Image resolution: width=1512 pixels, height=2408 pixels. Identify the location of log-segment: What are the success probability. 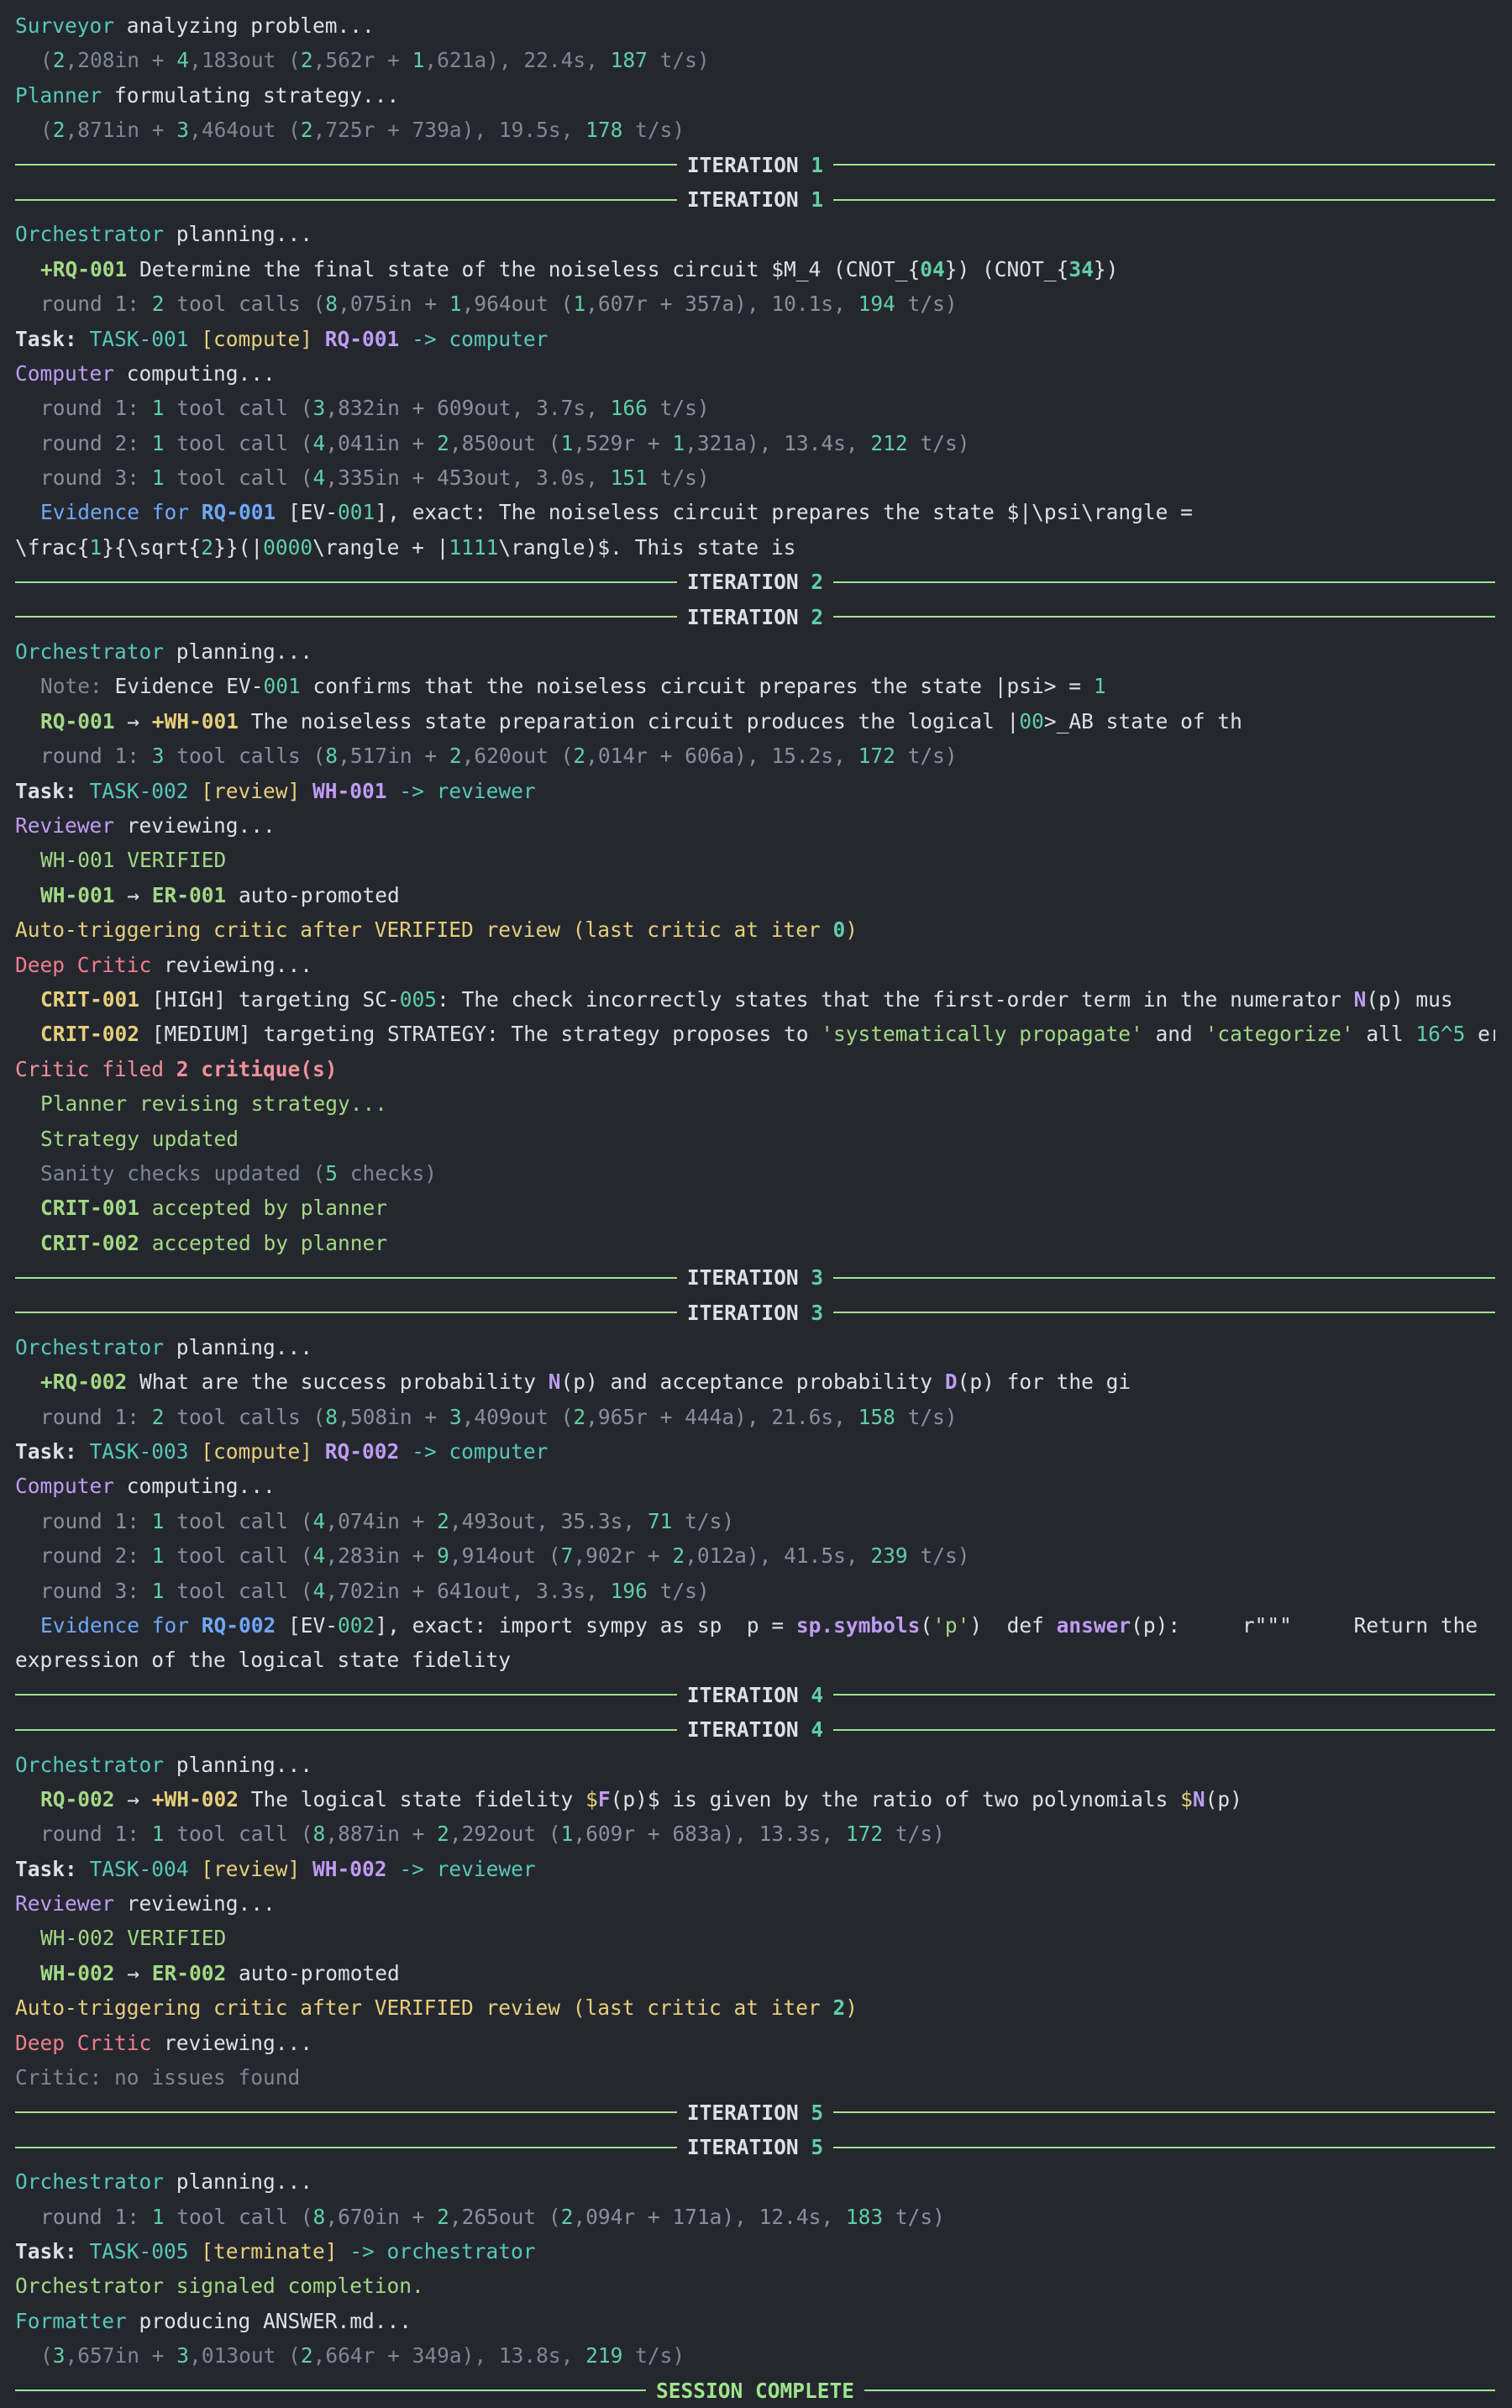
(338, 1383).